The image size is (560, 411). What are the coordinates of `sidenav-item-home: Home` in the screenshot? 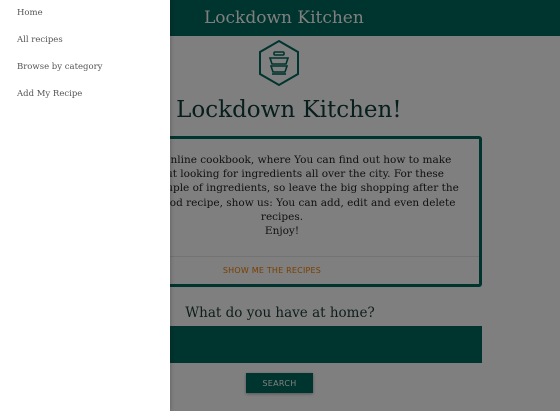 It's located at (85, 13).